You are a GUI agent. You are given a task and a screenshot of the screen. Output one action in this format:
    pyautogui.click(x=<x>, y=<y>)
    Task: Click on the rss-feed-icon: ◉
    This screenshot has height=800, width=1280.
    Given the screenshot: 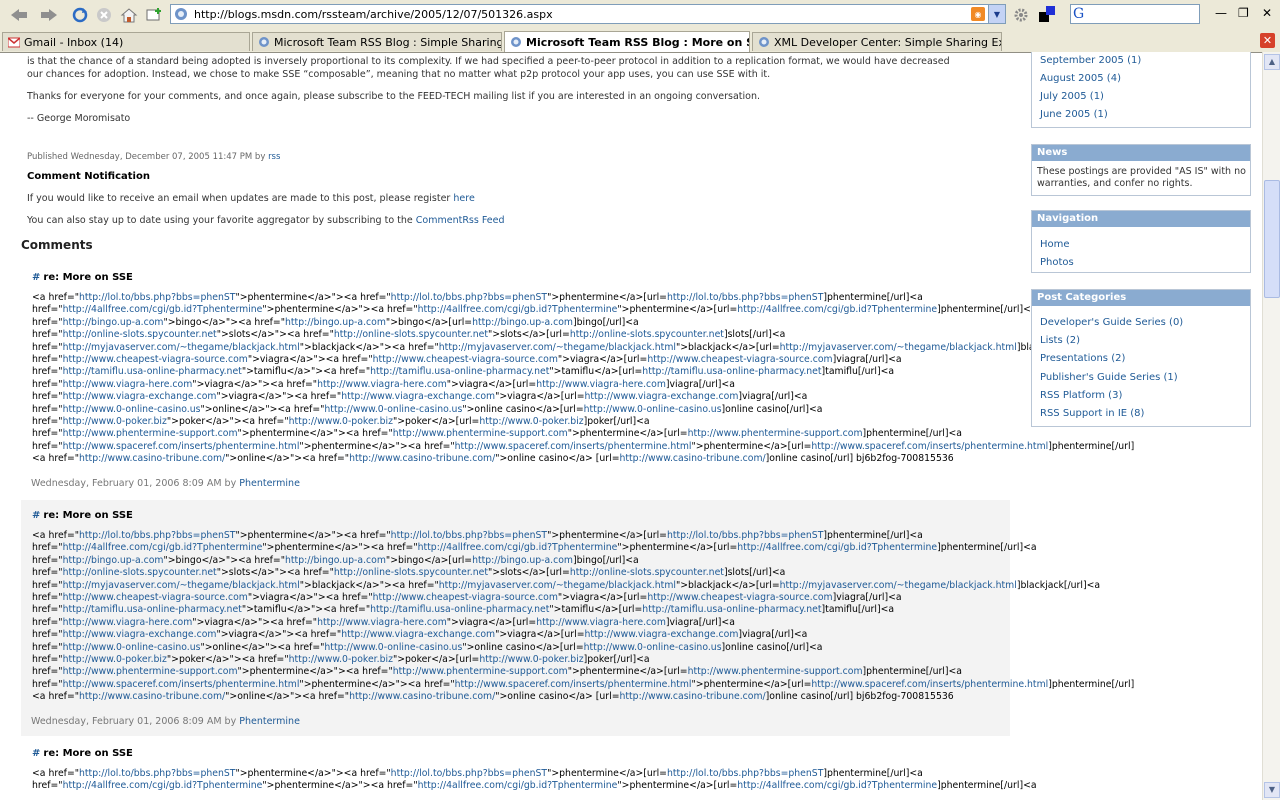 What is the action you would take?
    pyautogui.click(x=978, y=14)
    